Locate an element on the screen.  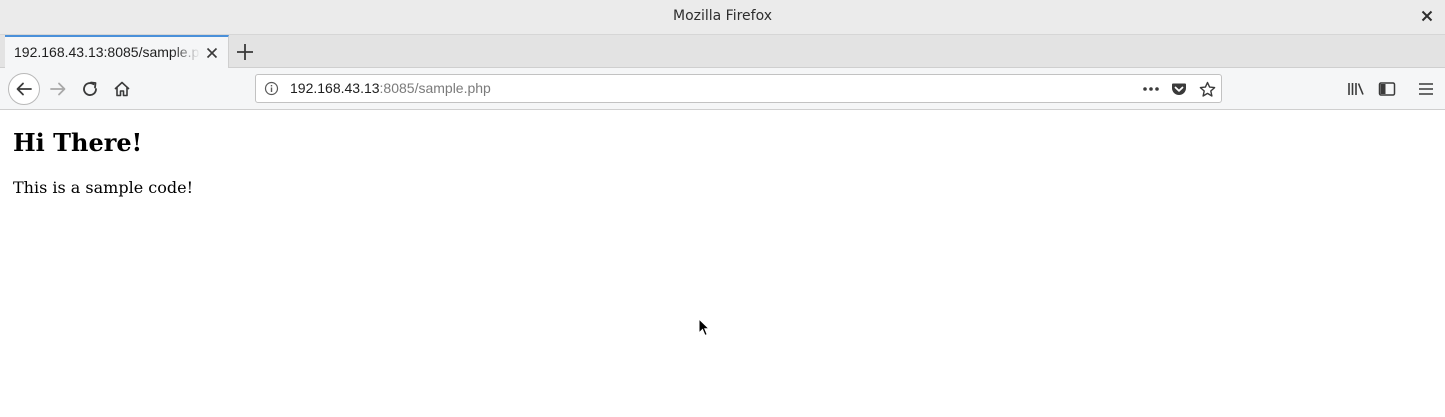
pocket-icon is located at coordinates (1179, 89).